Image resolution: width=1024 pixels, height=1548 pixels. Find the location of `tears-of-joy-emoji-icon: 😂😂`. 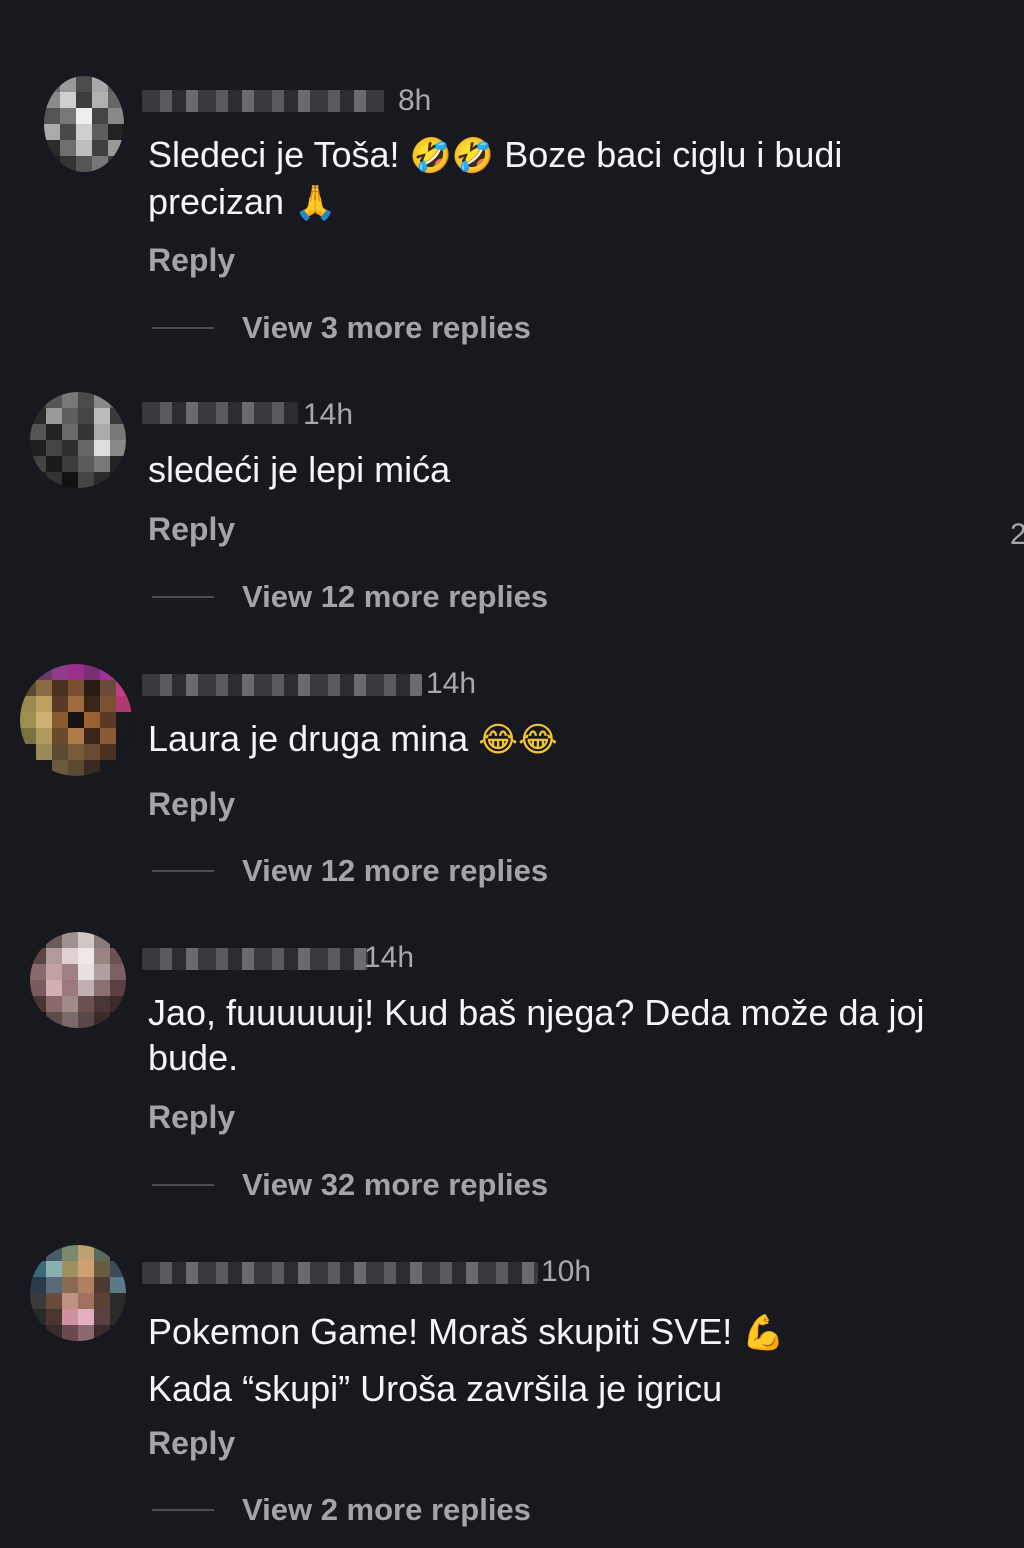

tears-of-joy-emoji-icon: 😂😂 is located at coordinates (518, 740).